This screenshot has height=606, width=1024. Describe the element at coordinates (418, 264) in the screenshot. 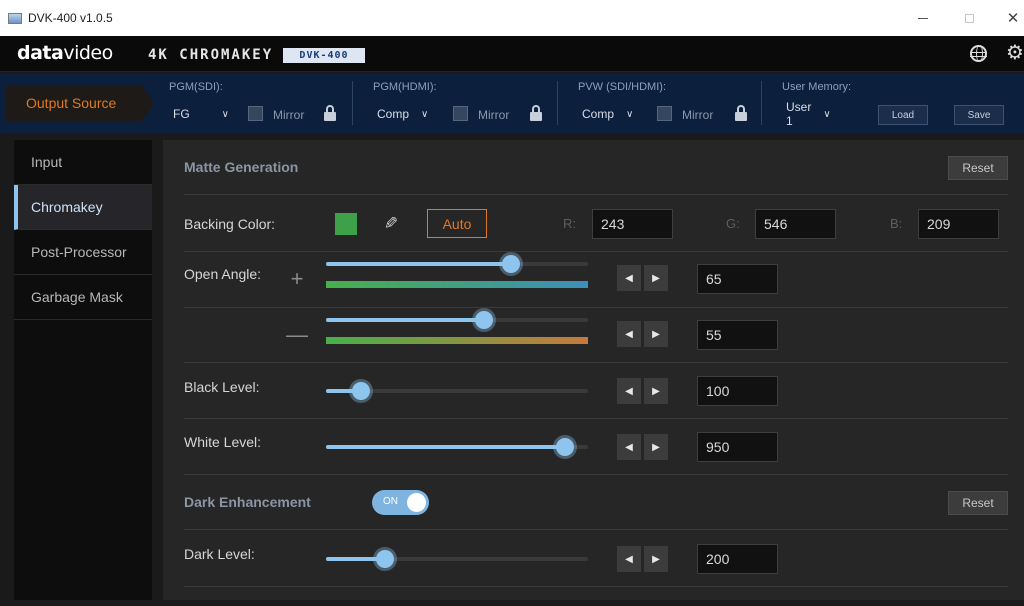

I see `open-angle-plus-fill` at that location.